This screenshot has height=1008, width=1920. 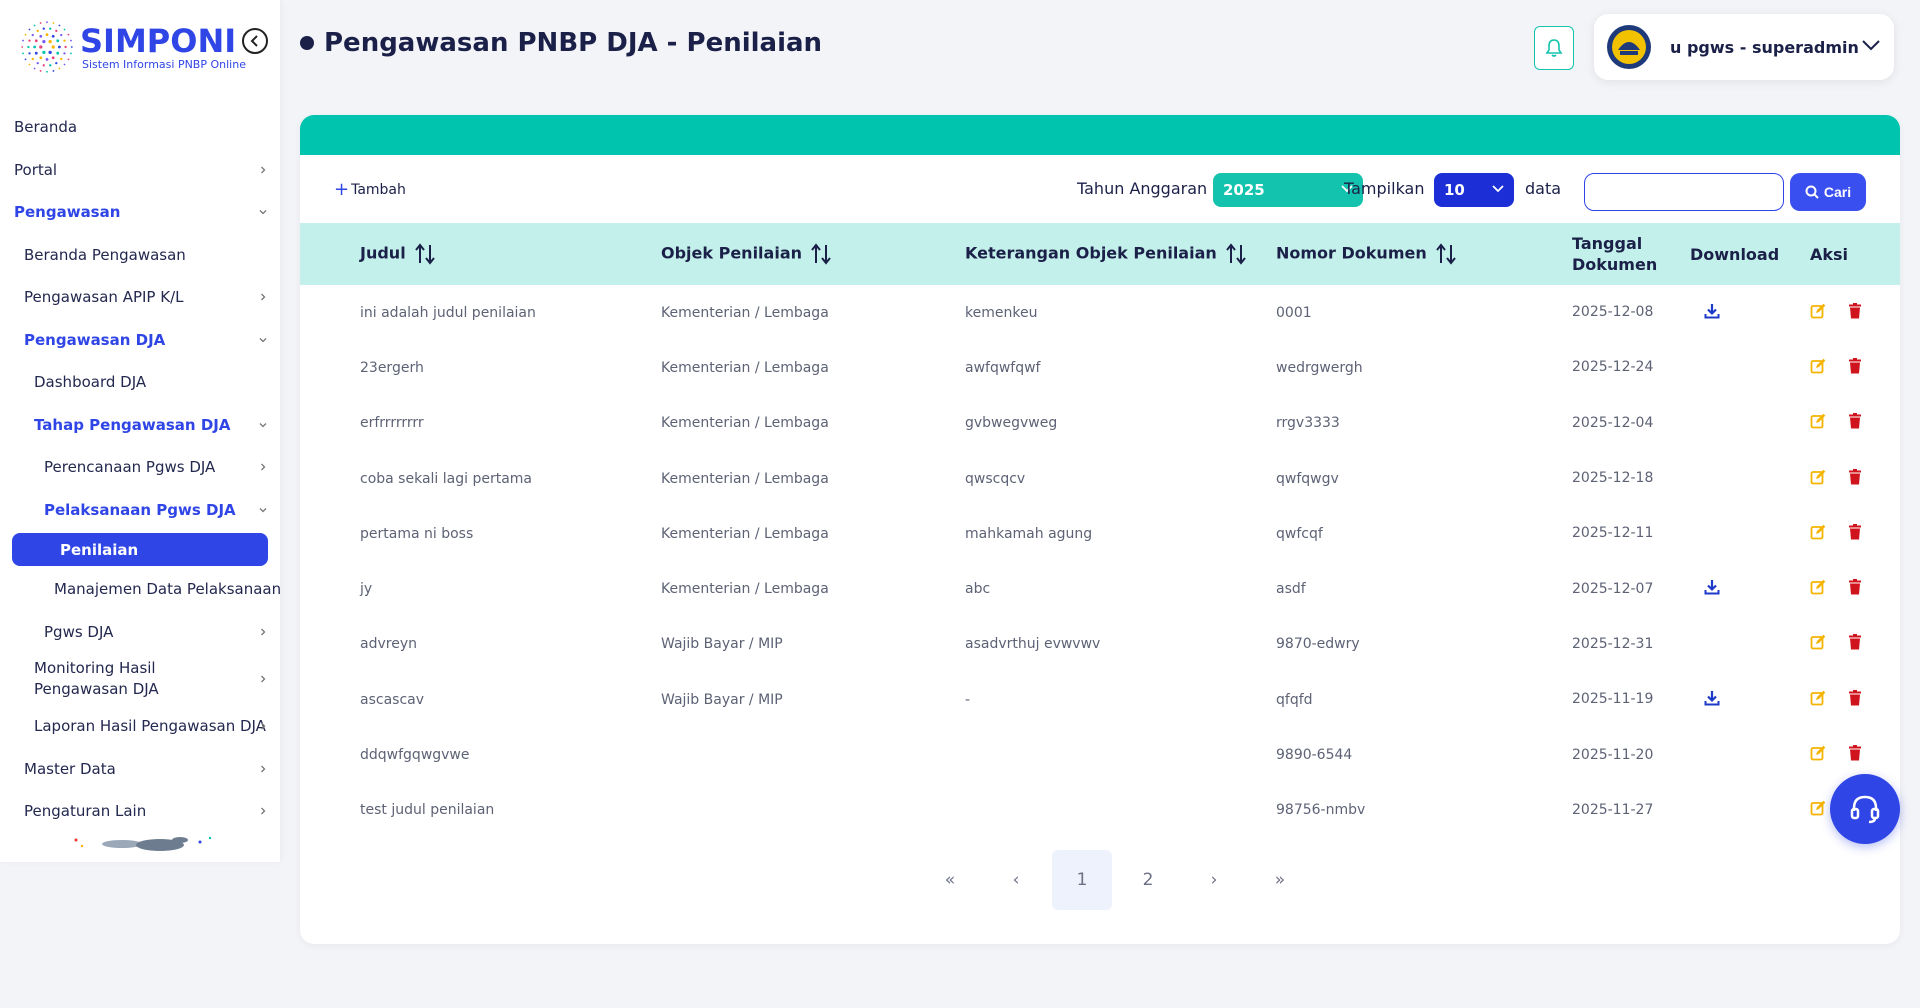 What do you see at coordinates (140, 632) in the screenshot?
I see `sidebar-item-pgws-dja: Pgws DJA` at bounding box center [140, 632].